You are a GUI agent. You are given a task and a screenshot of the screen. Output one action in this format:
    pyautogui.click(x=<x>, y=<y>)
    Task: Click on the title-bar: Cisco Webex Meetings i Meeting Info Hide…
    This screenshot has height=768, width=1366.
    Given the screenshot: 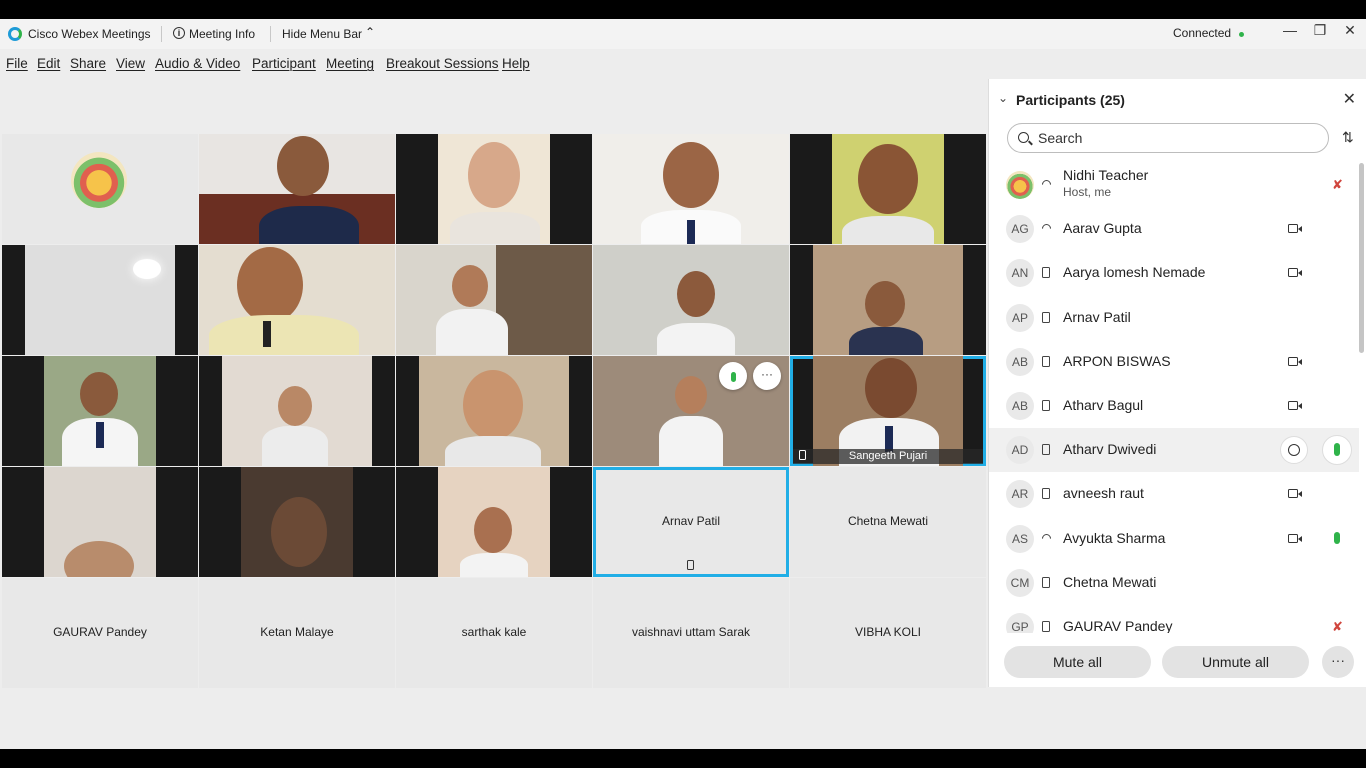 What is the action you would take?
    pyautogui.click(x=683, y=34)
    